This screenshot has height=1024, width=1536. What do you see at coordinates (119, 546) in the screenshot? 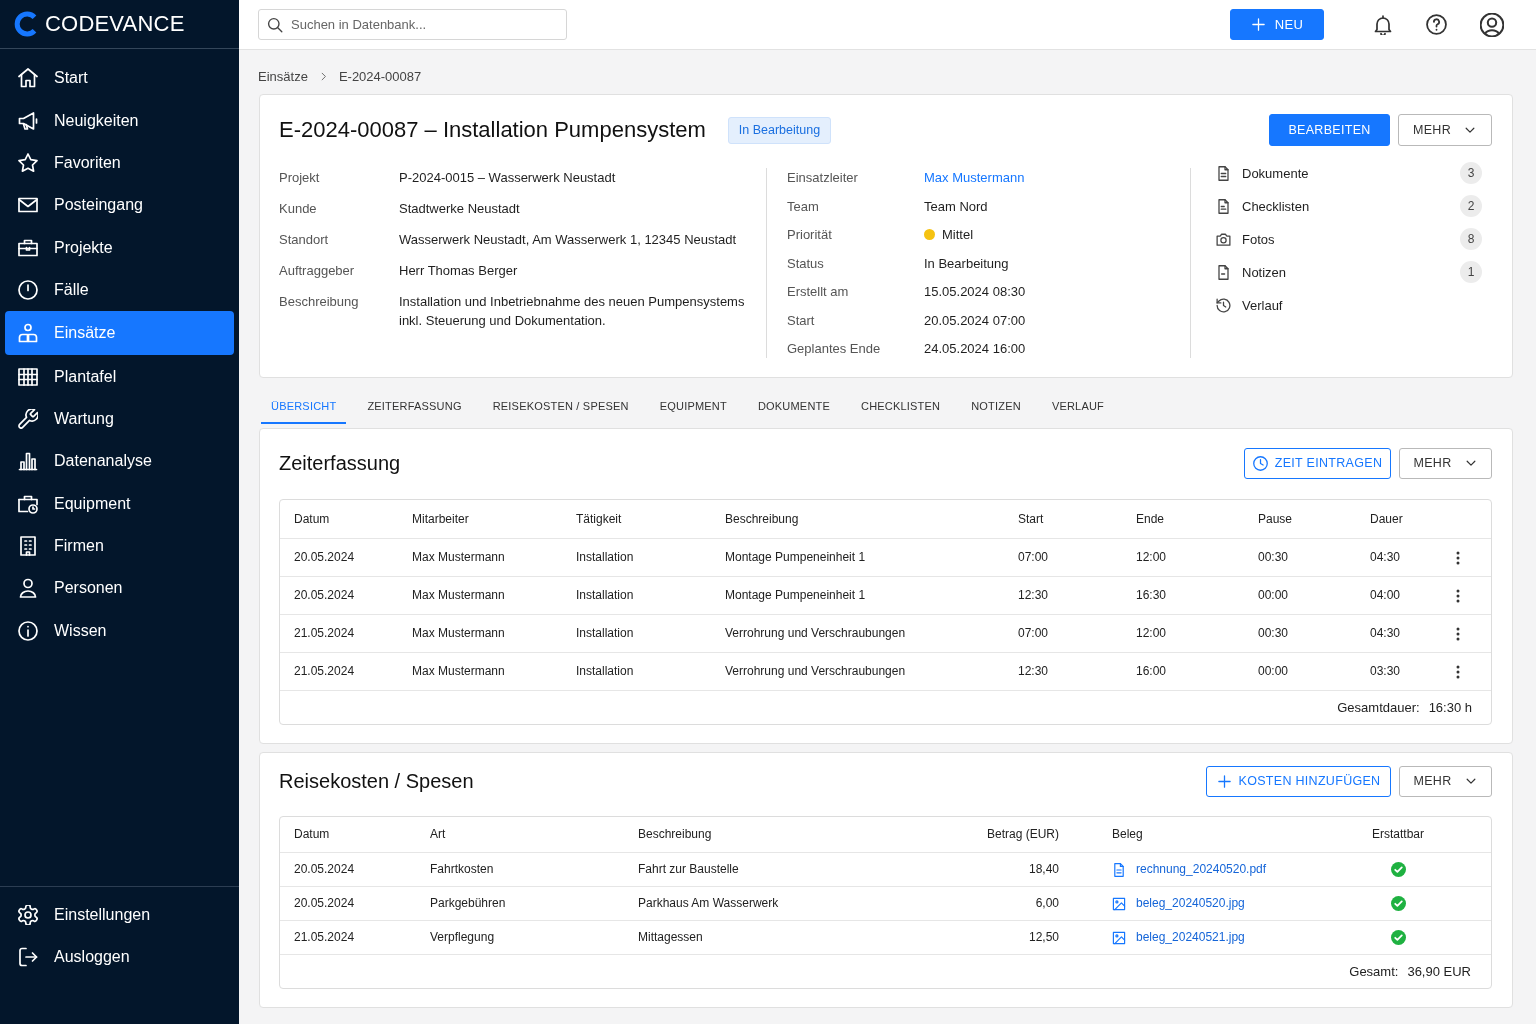
I see `sidebar-item: Firmen` at bounding box center [119, 546].